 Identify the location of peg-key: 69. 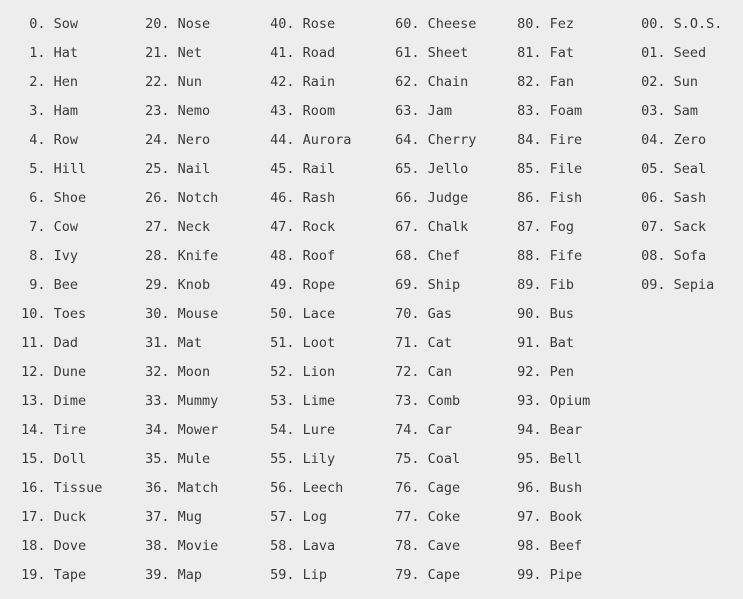
(403, 285).